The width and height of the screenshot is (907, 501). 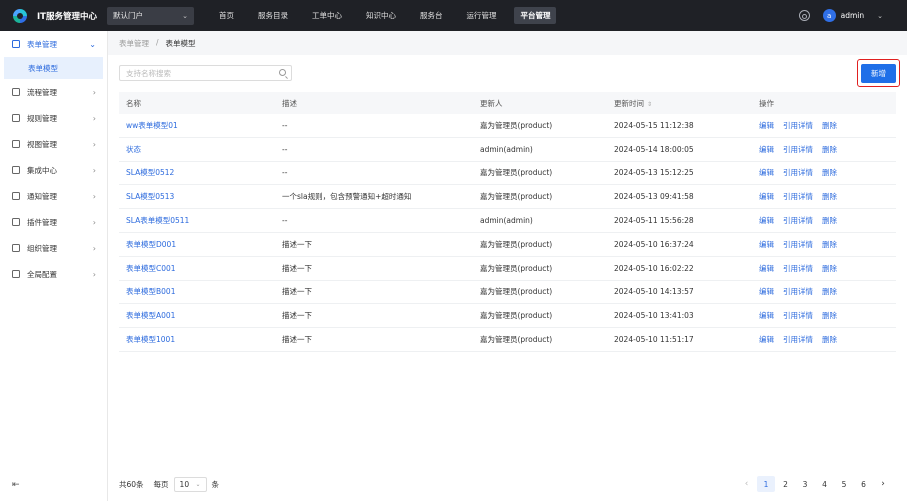 What do you see at coordinates (654, 173) in the screenshot?
I see `row-update-time: 2024-05-13 15:12:25` at bounding box center [654, 173].